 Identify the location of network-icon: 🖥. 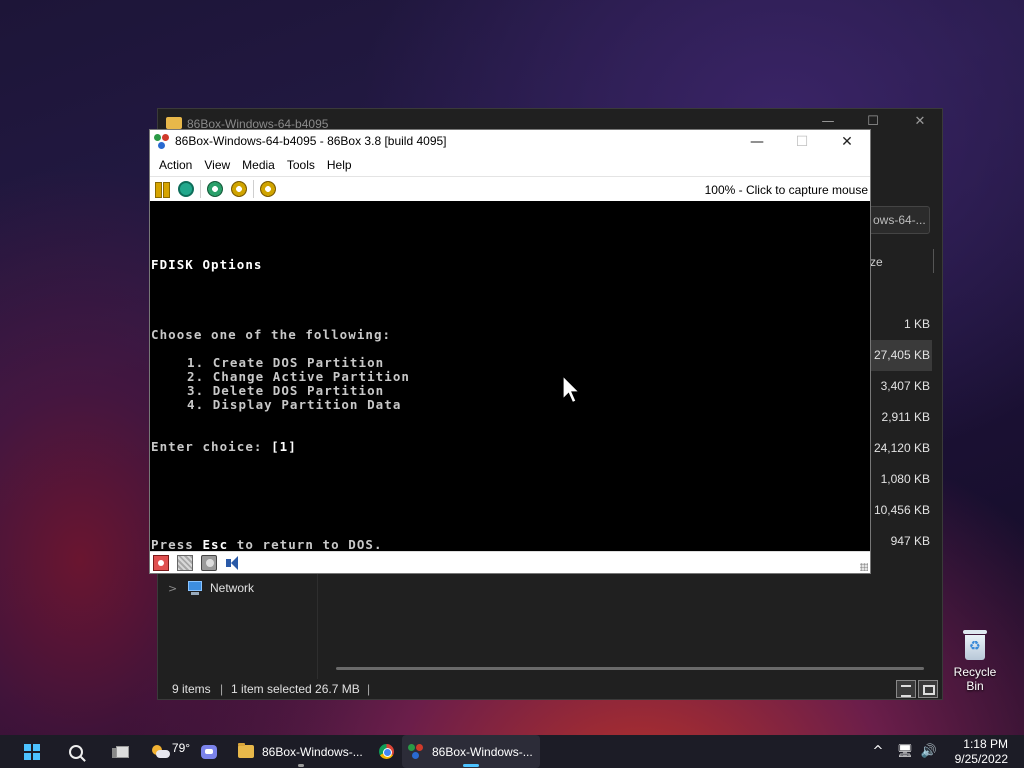
(905, 751).